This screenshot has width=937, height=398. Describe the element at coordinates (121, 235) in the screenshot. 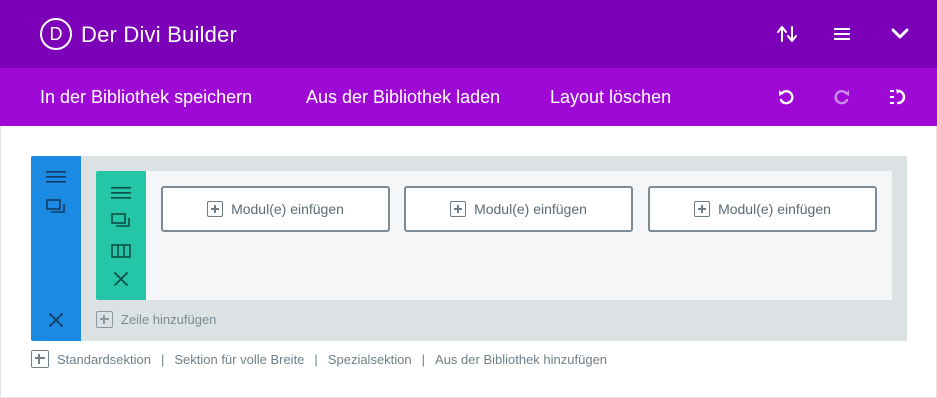

I see `row-handle` at that location.